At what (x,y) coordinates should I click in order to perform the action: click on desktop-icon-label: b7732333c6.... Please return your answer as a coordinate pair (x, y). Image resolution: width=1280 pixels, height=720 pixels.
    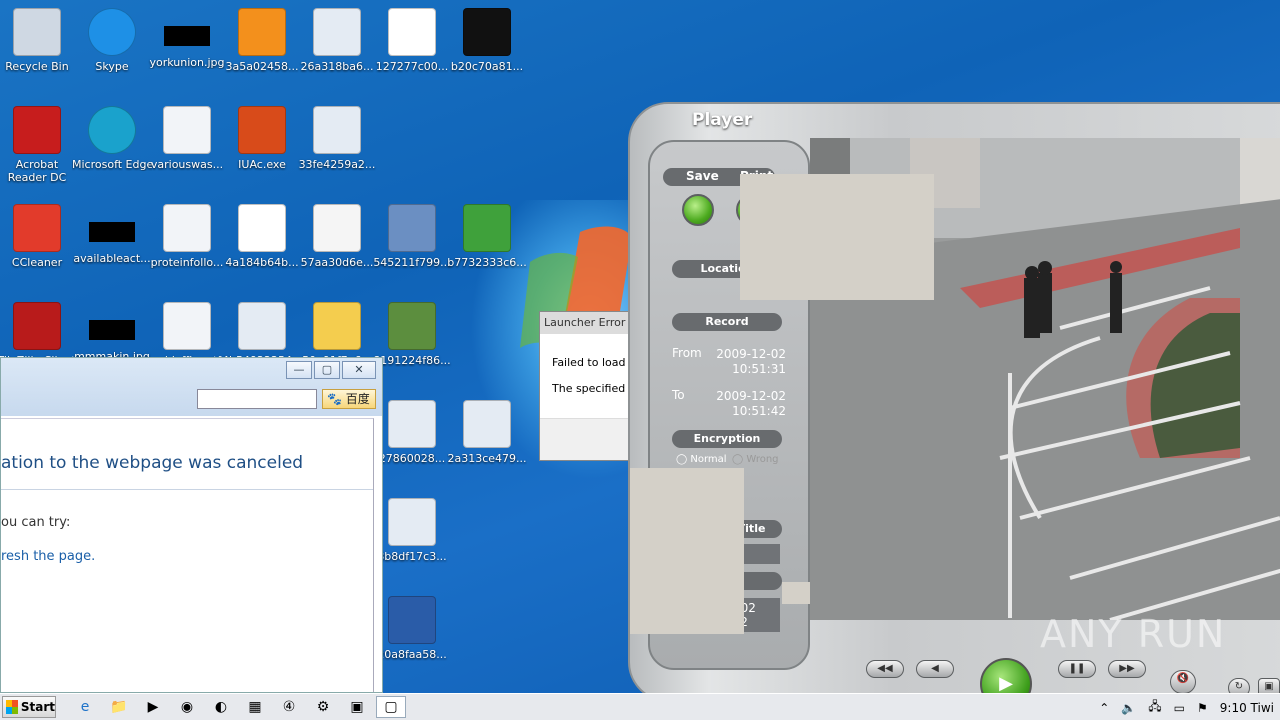
    Looking at the image, I should click on (487, 262).